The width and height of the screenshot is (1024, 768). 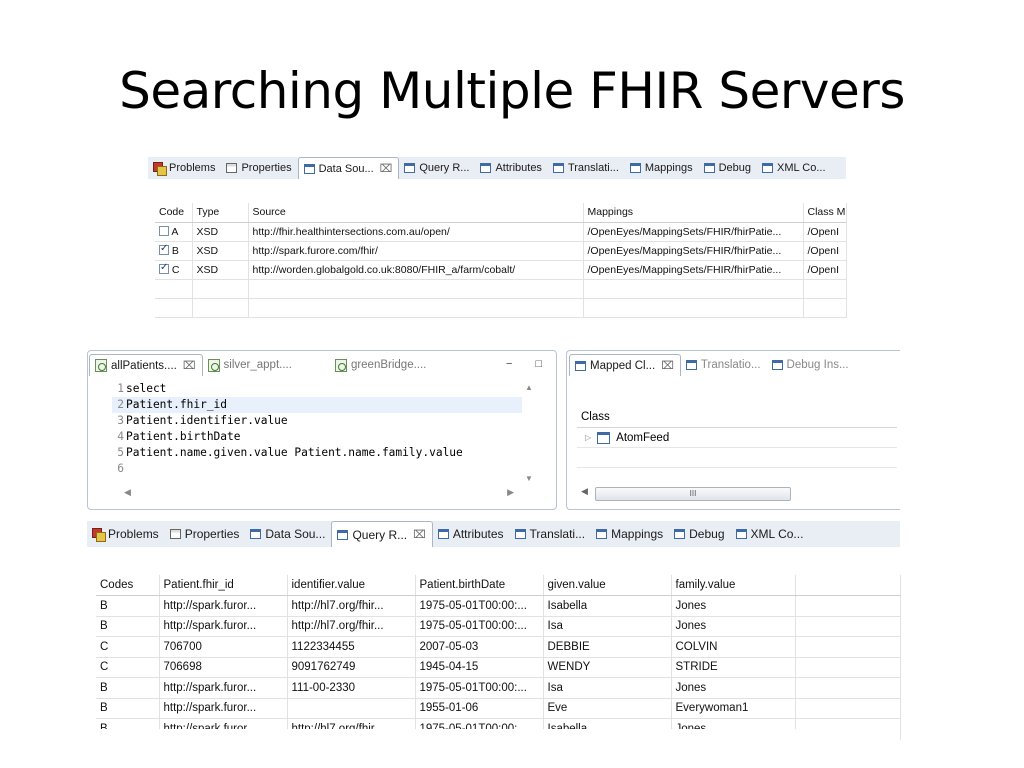 I want to click on tab-all-patients: allPatients.... ⌧, so click(x=146, y=365).